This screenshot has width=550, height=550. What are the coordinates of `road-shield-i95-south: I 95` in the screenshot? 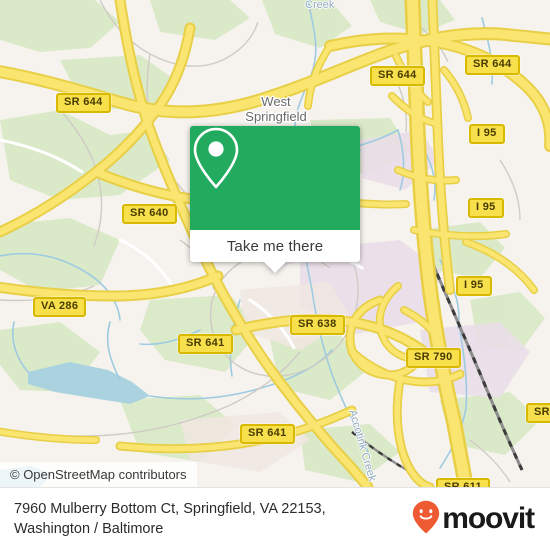 It's located at (474, 286).